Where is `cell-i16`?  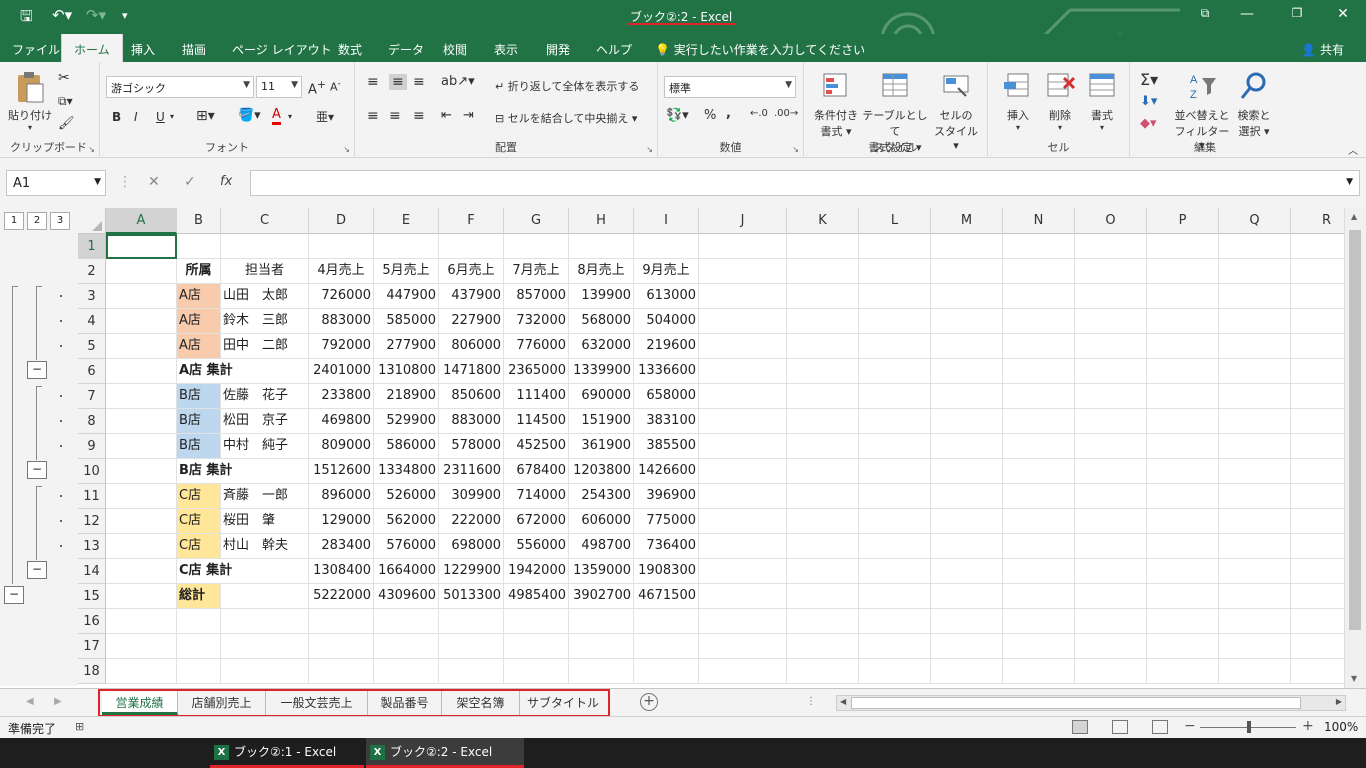 cell-i16 is located at coordinates (666, 621).